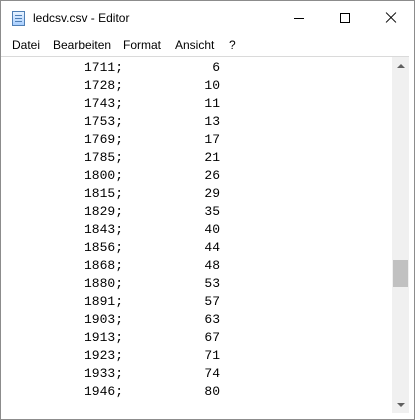 This screenshot has width=415, height=420. Describe the element at coordinates (212, 157) in the screenshot. I see `count-value: 21` at that location.